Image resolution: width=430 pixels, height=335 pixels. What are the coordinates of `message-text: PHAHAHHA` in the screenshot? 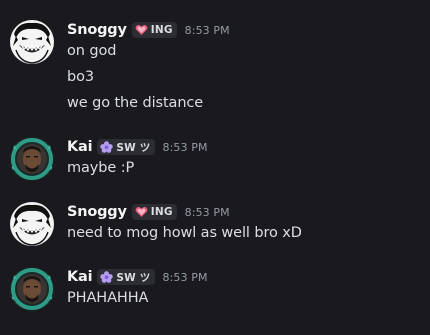 It's located at (108, 298).